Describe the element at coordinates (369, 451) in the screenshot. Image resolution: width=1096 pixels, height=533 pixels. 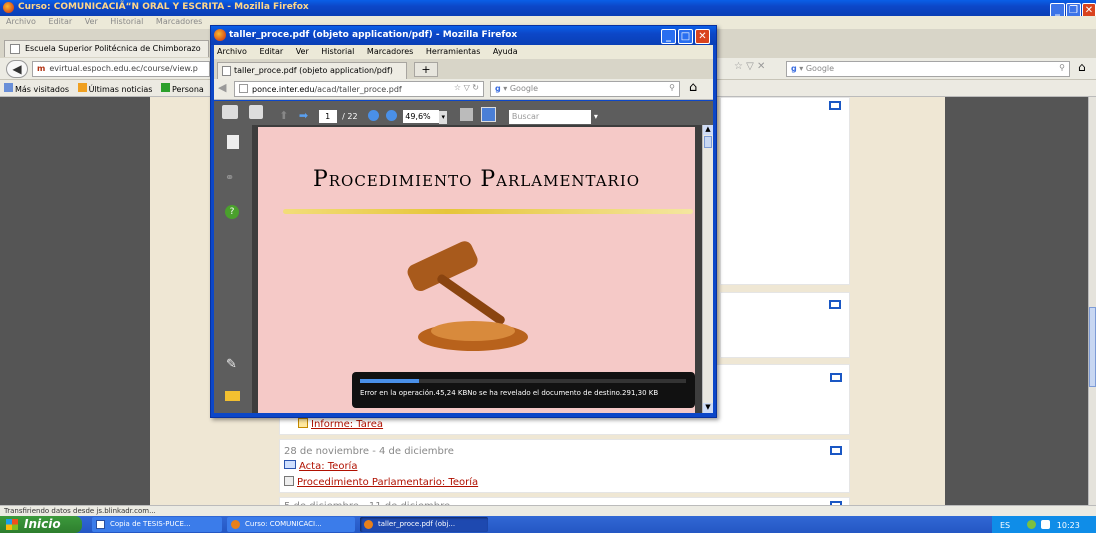
I see `section-date: 28 de noviembre - 4 de diciembre` at that location.